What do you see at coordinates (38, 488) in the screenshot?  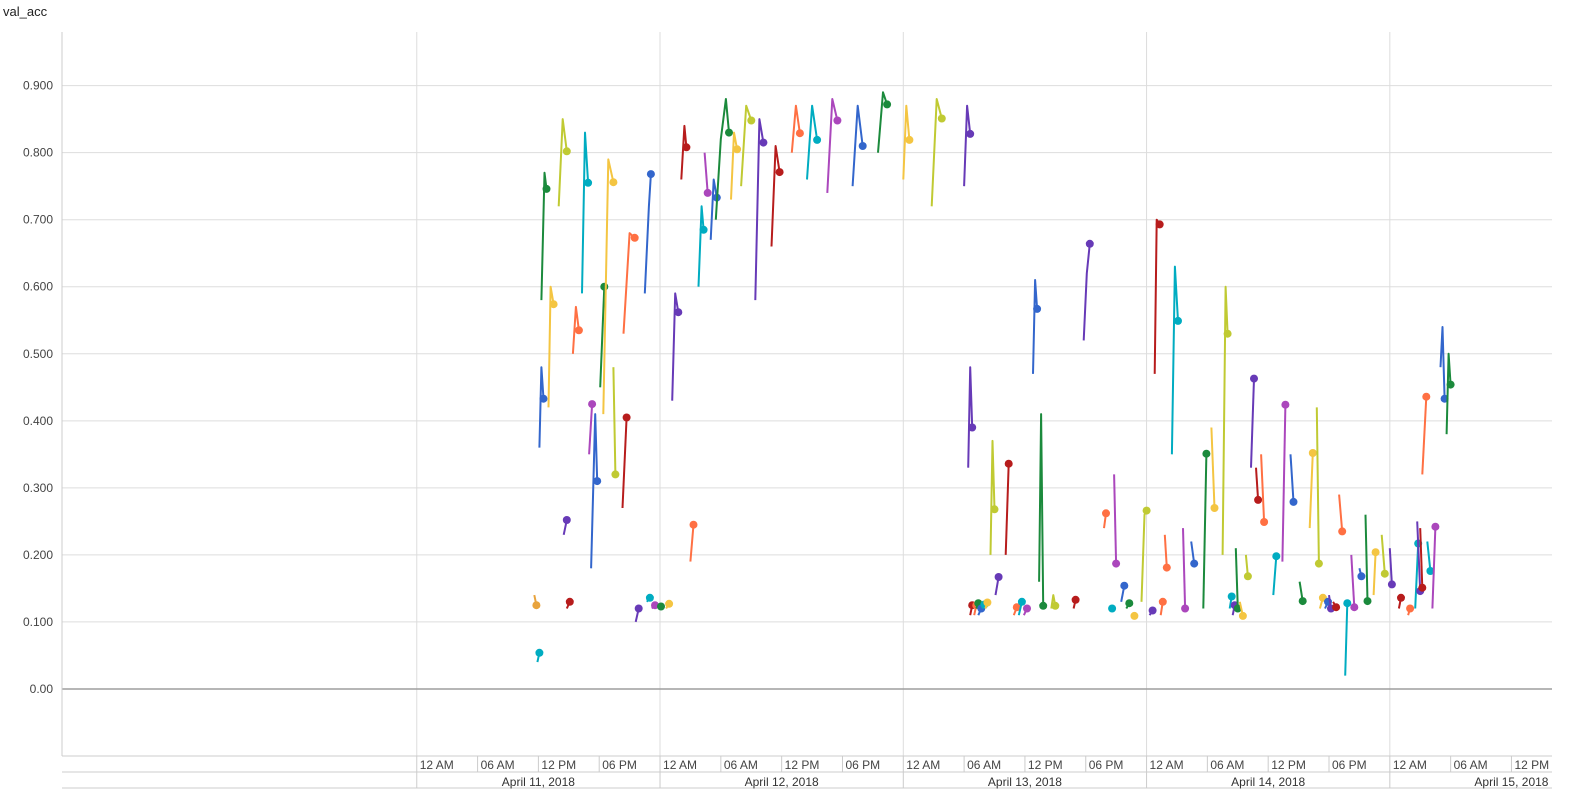 I see `y-tick-label: 0.300` at bounding box center [38, 488].